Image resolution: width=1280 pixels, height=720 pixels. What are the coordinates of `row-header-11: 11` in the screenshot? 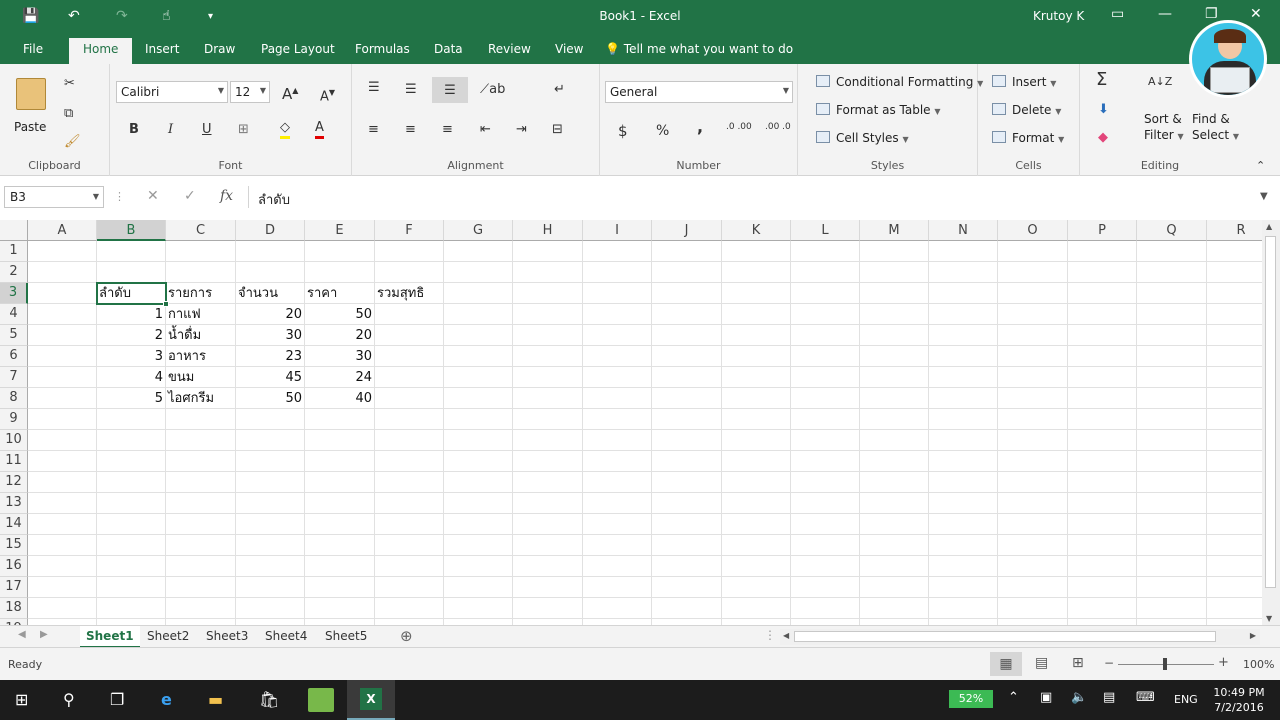 It's located at (14, 461).